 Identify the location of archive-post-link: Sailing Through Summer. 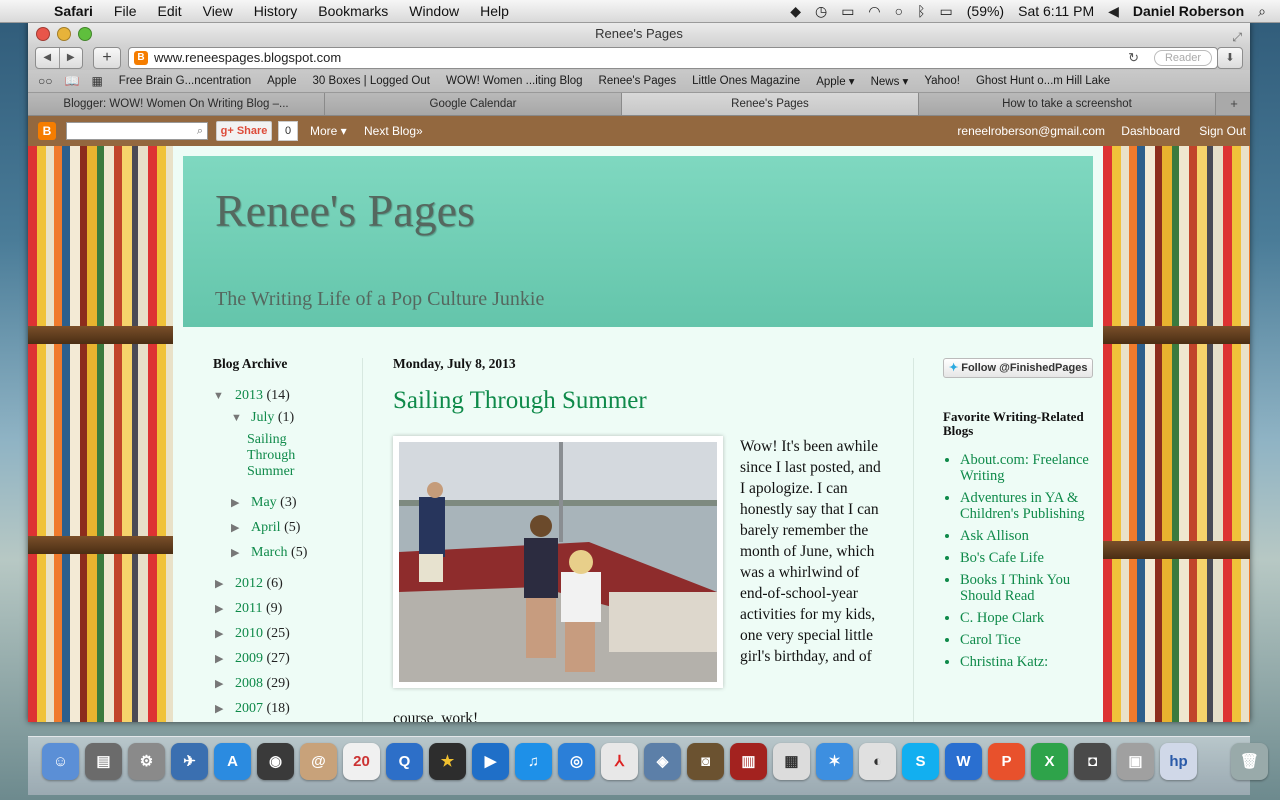
(289, 456).